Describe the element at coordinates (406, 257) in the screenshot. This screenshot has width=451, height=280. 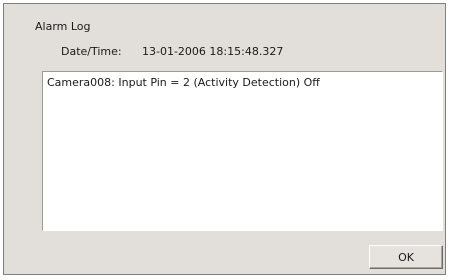
I see `ok-button: OK` at that location.